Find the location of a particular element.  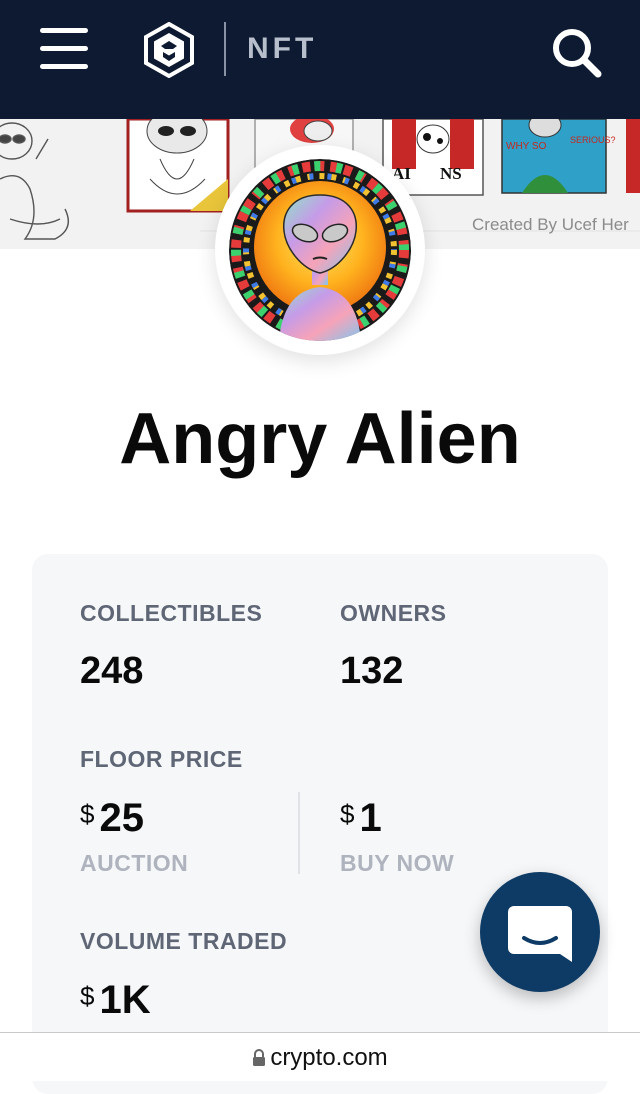

floor-price-divider is located at coordinates (299, 833).